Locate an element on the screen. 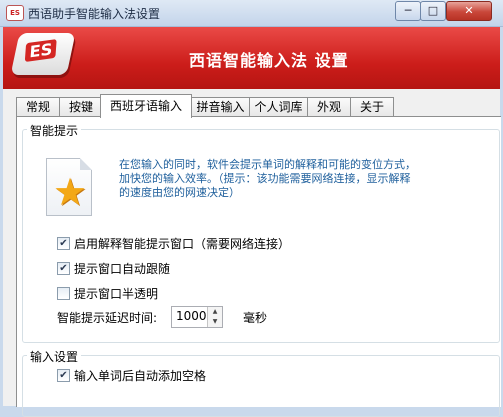 This screenshot has height=417, width=503. logo-text: ES is located at coordinates (41, 50).